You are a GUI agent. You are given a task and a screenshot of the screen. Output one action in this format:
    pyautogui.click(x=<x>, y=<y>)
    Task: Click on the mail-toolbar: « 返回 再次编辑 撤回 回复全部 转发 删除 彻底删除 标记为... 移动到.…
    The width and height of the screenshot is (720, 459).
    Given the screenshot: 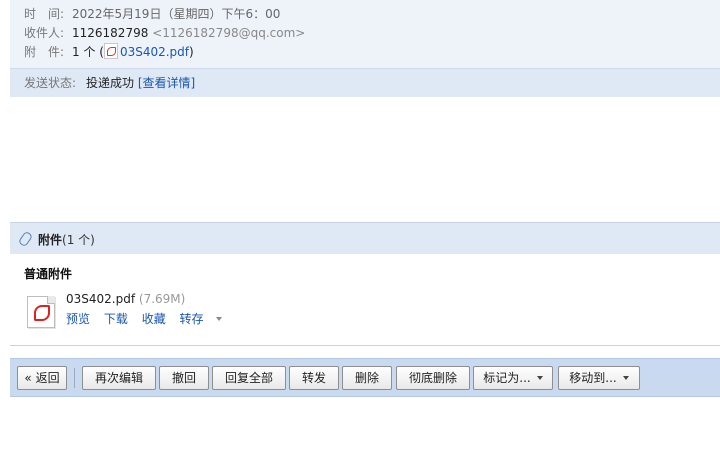 What is the action you would take?
    pyautogui.click(x=365, y=377)
    